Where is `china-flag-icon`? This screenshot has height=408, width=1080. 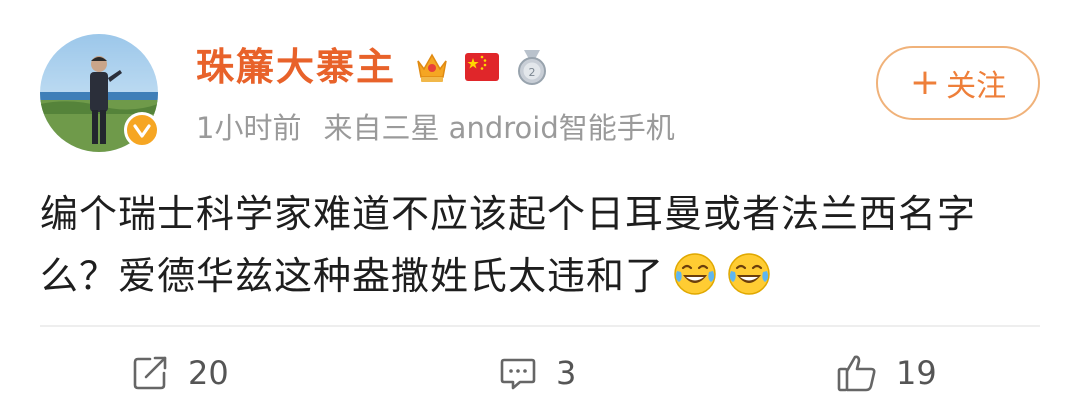
china-flag-icon is located at coordinates (482, 67).